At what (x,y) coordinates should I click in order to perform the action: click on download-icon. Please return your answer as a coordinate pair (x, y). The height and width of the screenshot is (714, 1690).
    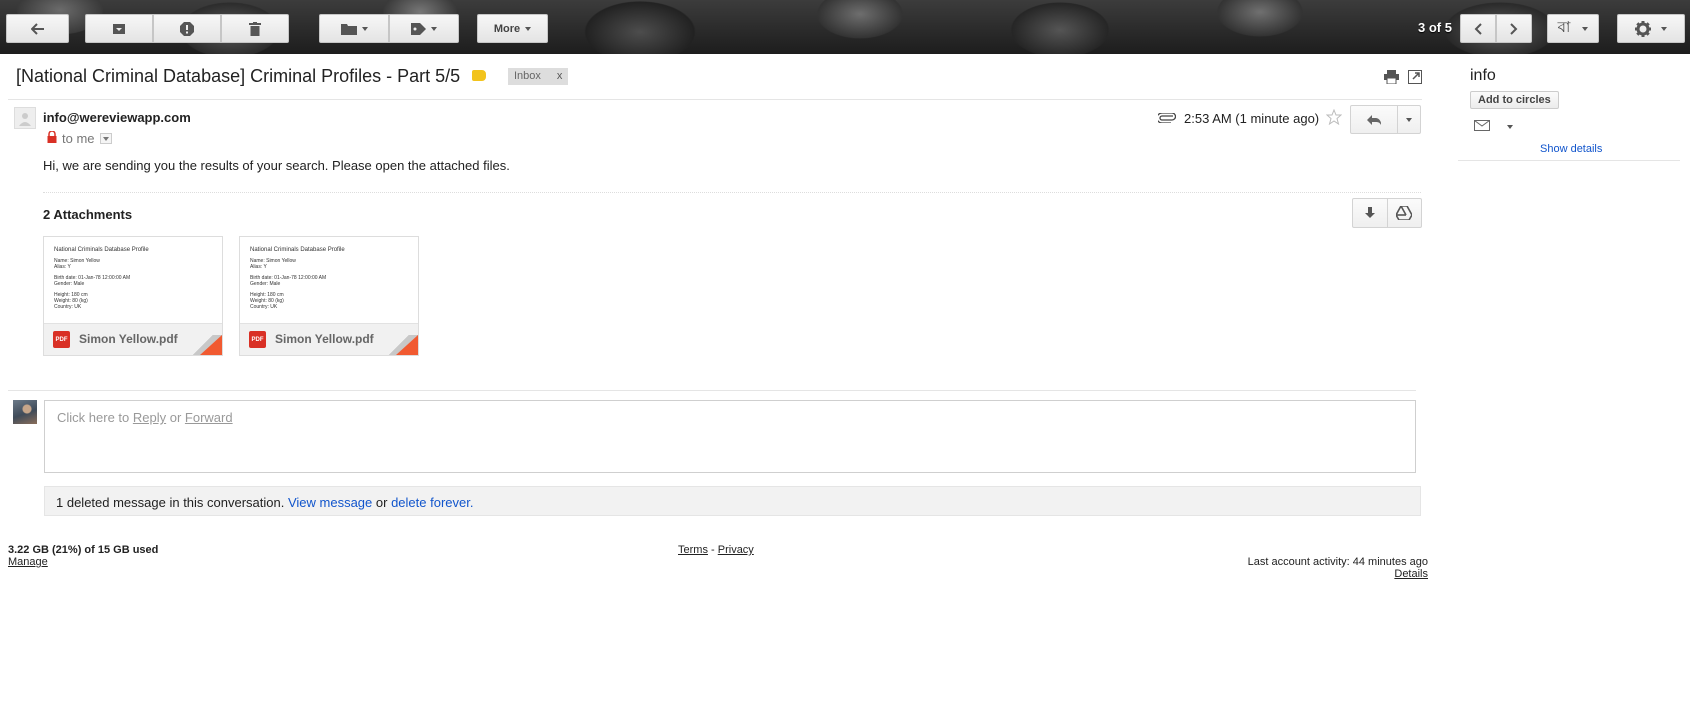
    Looking at the image, I should click on (1369, 212).